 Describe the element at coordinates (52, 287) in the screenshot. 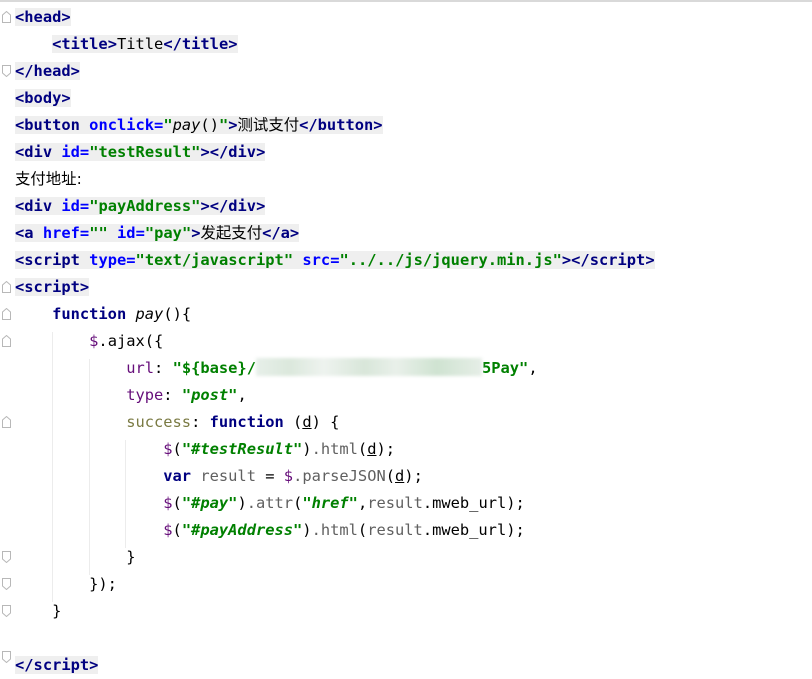

I see `code-line: <script>` at that location.